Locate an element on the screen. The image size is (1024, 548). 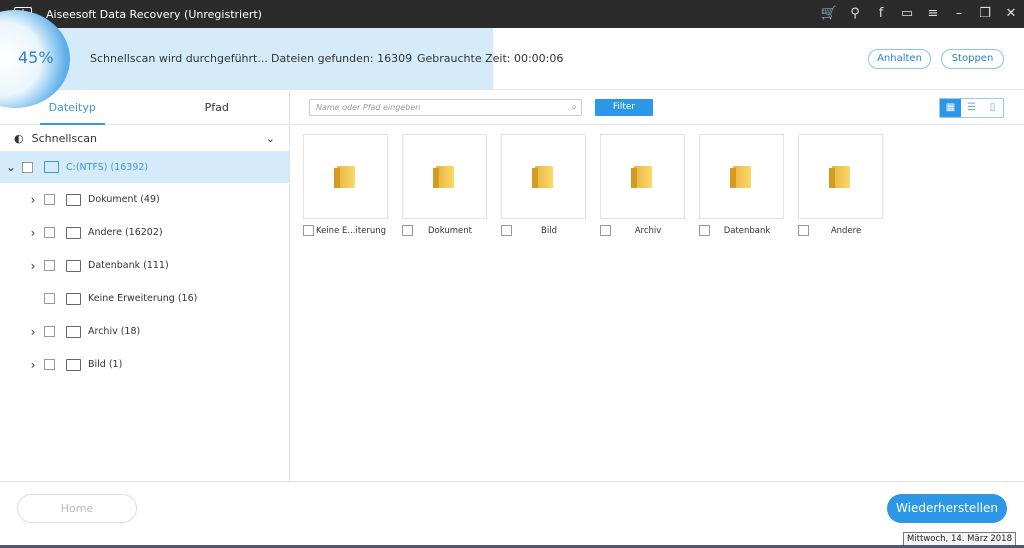
restore-button: Wiederherstellen is located at coordinates (947, 508).